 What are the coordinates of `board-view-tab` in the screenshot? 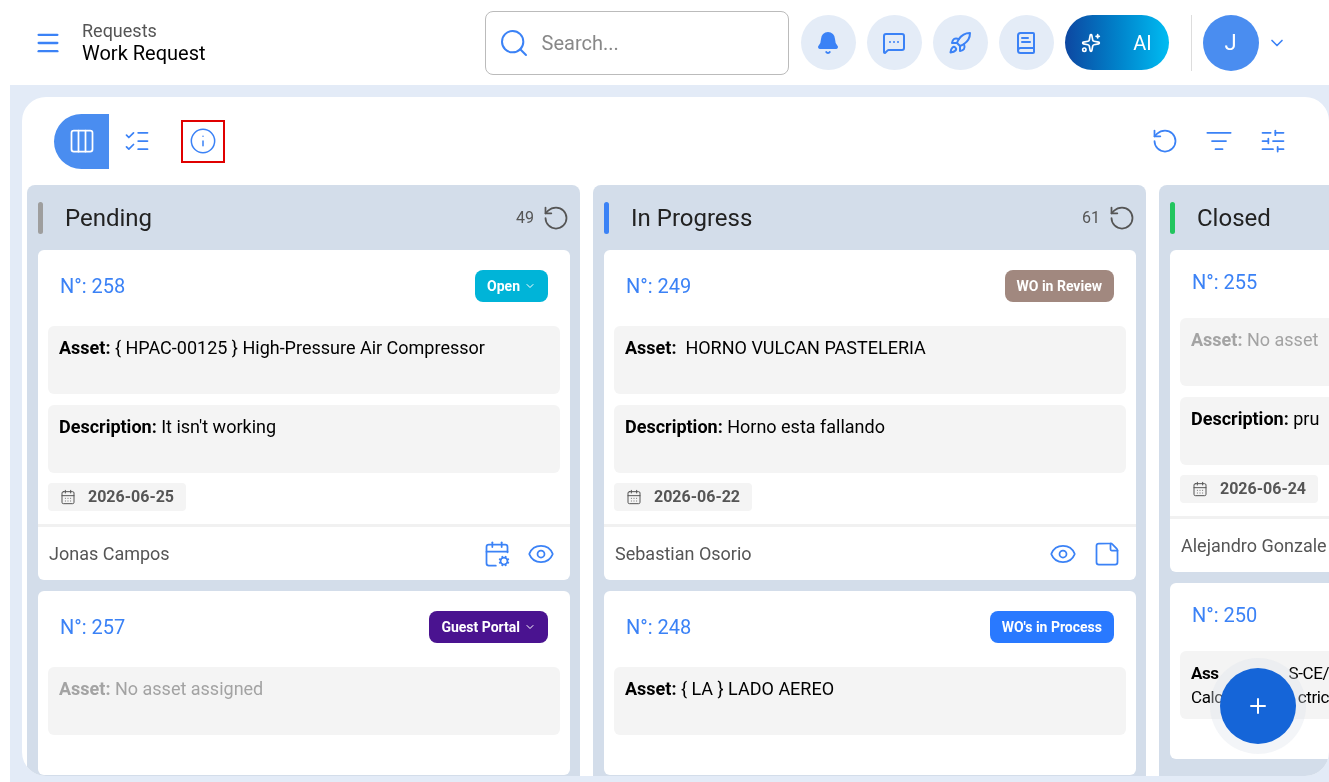 It's located at (81, 141).